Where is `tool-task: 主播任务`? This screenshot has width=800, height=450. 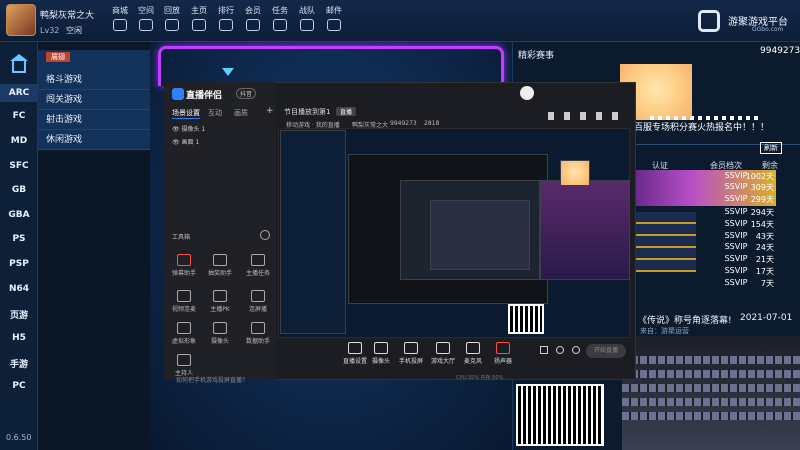
tool-task: 主播任务 is located at coordinates (258, 265).